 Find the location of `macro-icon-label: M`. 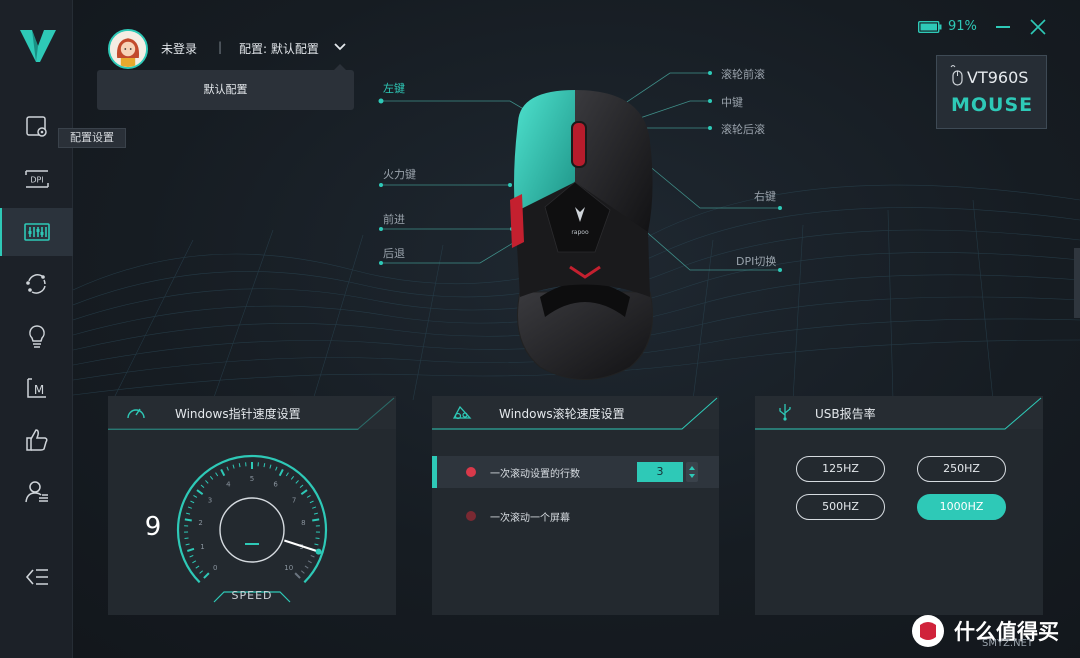

macro-icon-label: M is located at coordinates (38, 390).